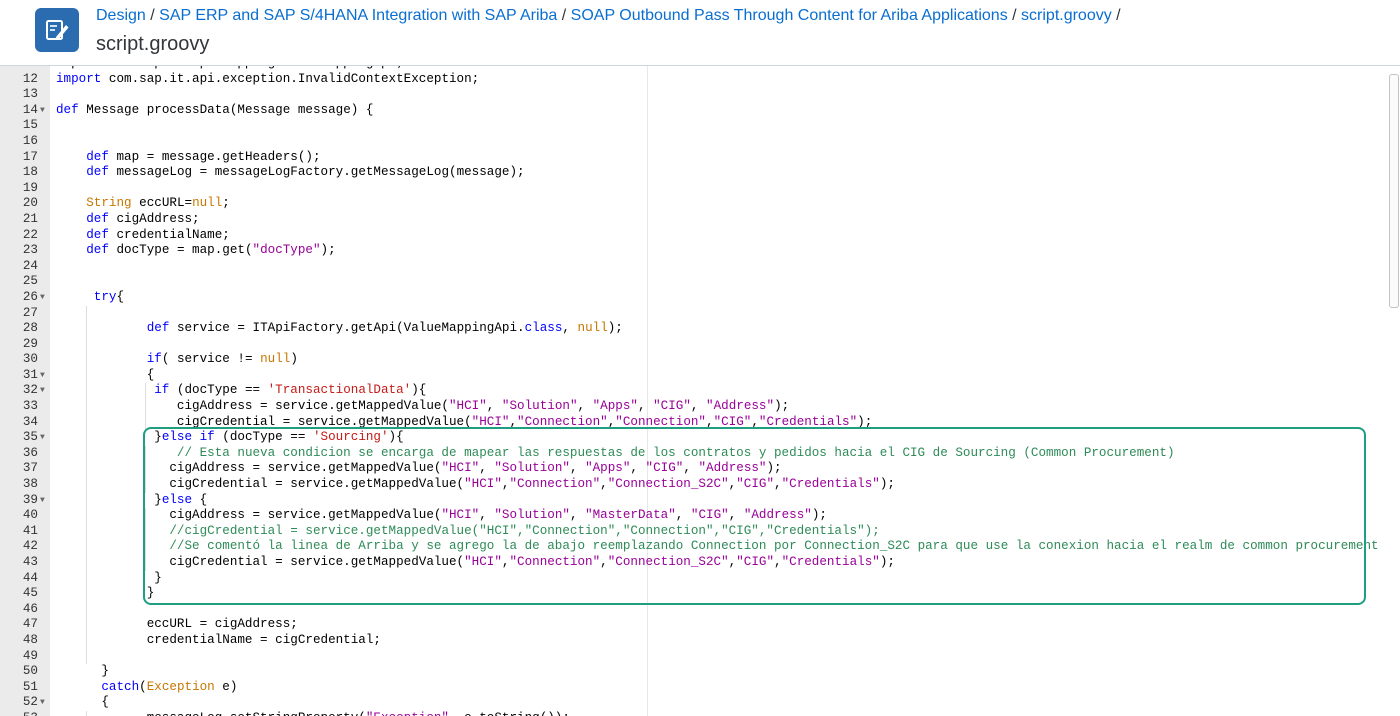  I want to click on code-text: }, so click(105, 593).